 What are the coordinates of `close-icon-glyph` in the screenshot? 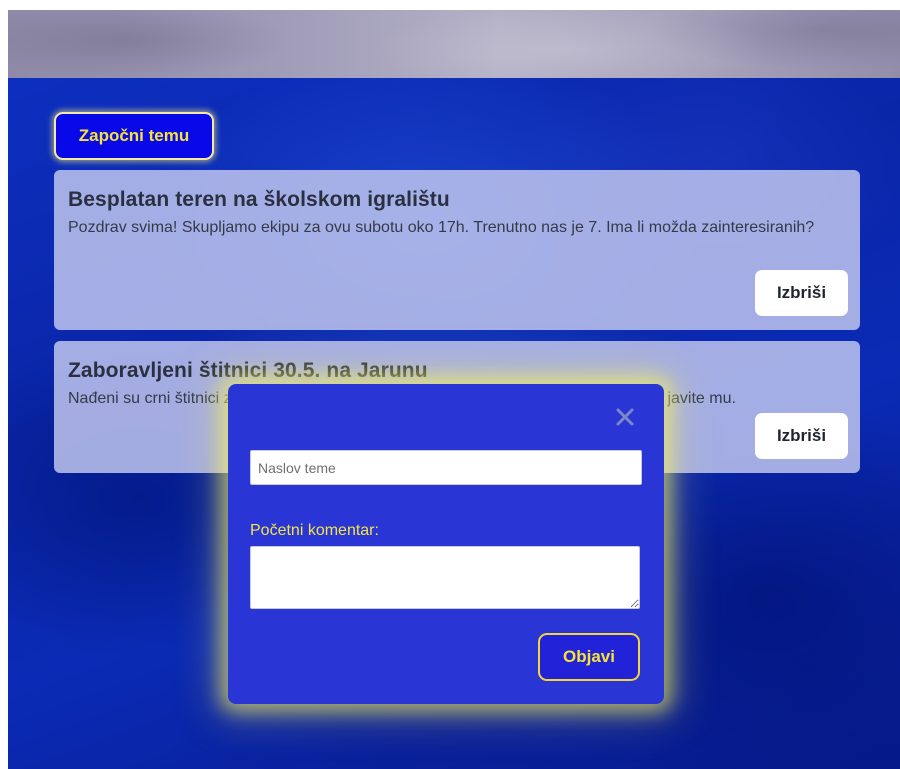 It's located at (625, 417).